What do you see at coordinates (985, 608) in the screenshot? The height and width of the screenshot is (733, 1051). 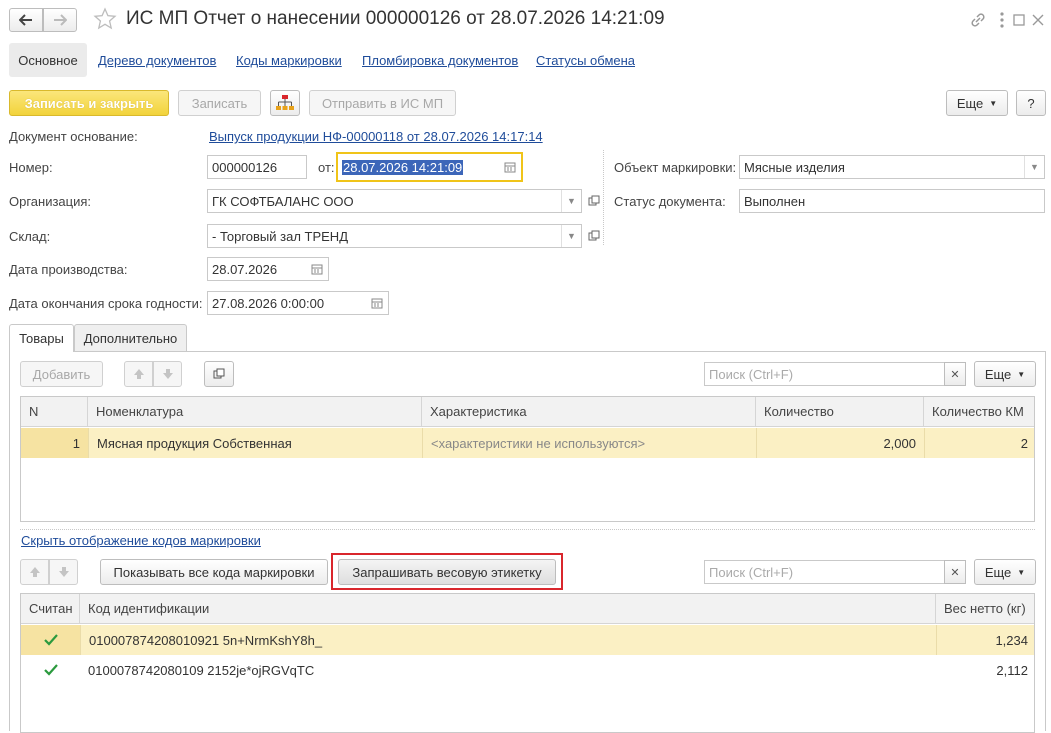 I see `col-net-weight: Вес нетто (кг)` at bounding box center [985, 608].